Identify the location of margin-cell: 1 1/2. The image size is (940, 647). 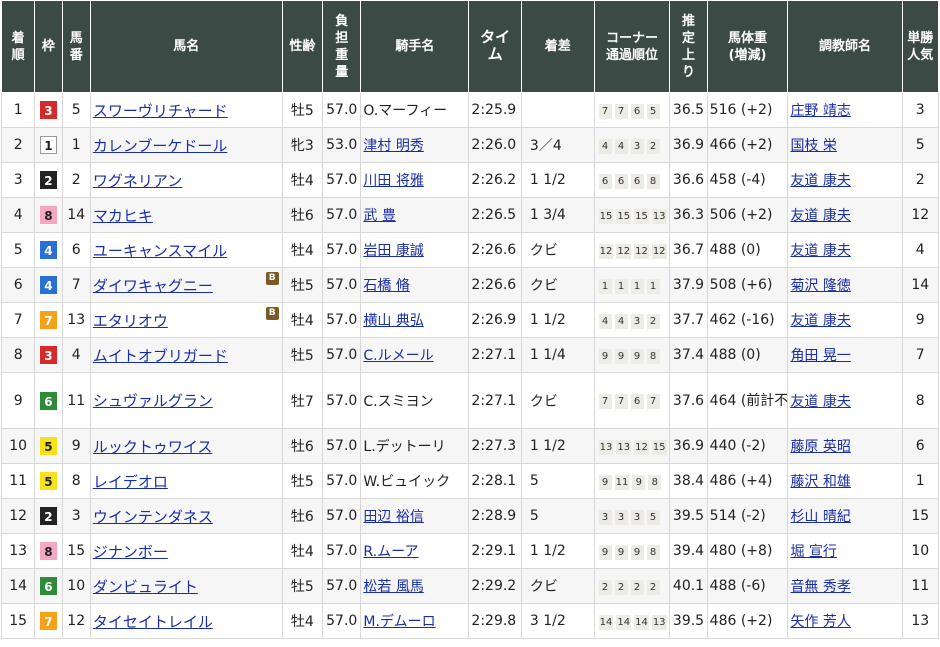
(557, 180).